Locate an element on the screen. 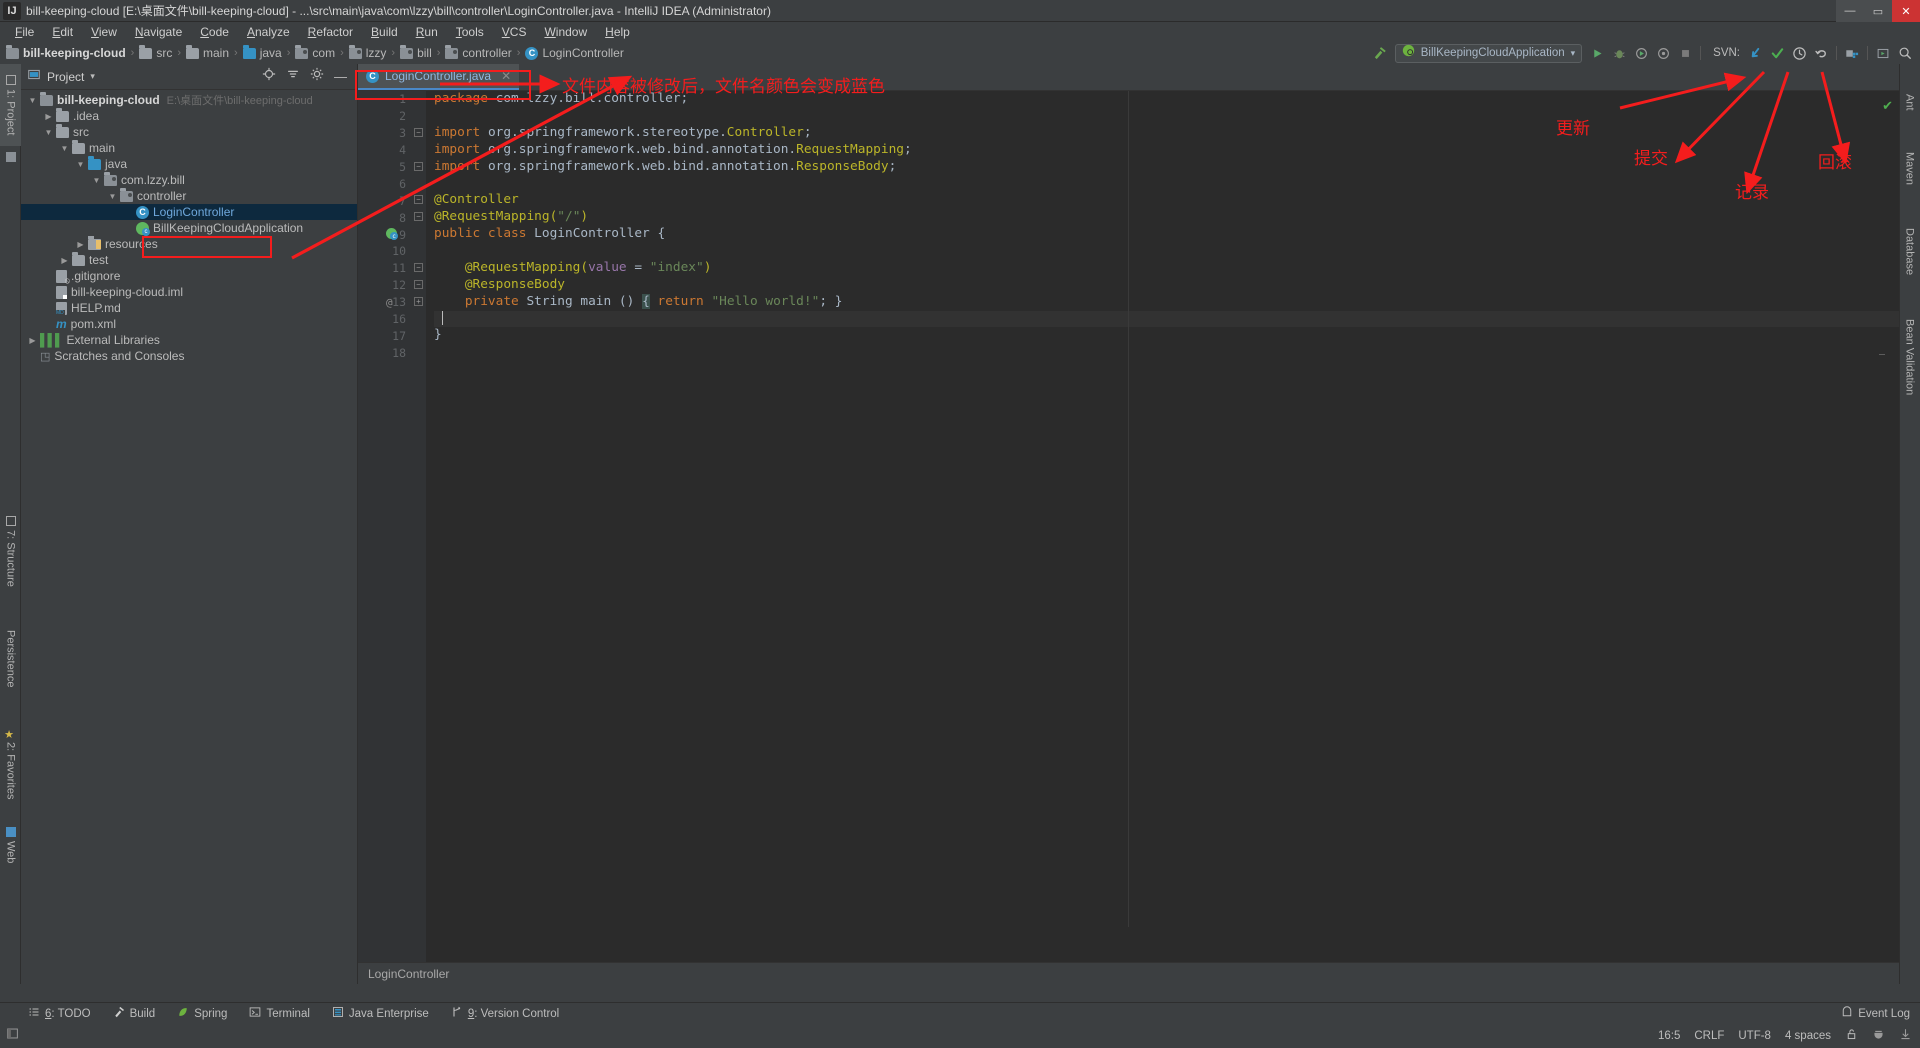  bottom-tool-6-todo: 6: TODO is located at coordinates (59, 1013).